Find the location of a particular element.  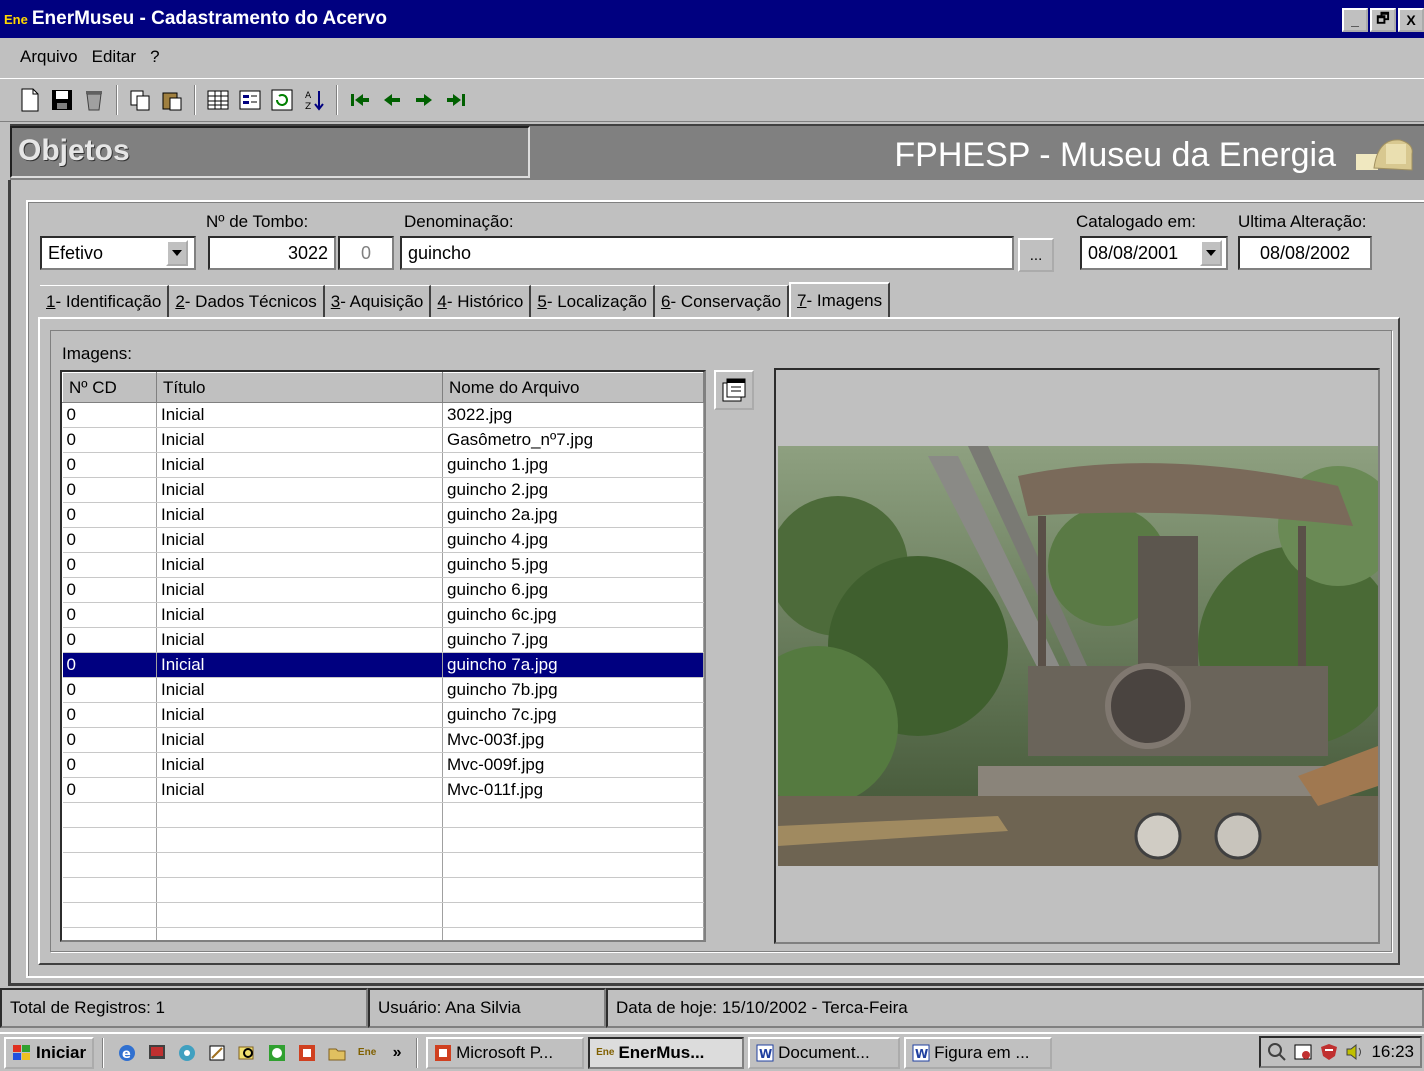

cell-arquivo: guincho 7.jpg is located at coordinates (573, 640).